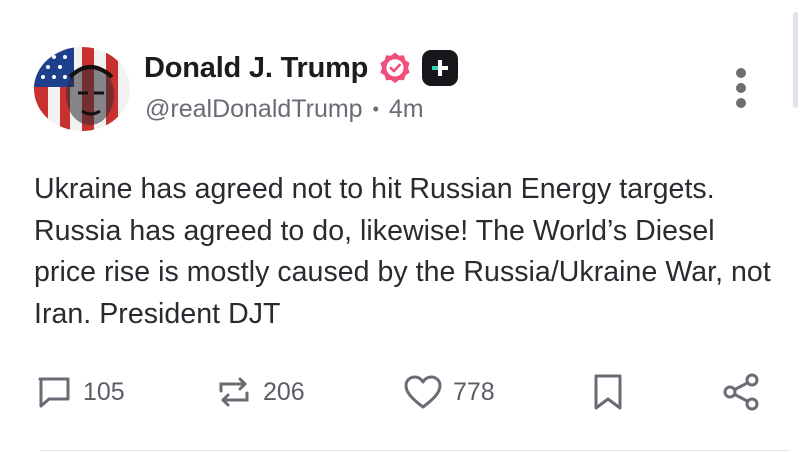 This screenshot has width=800, height=452. I want to click on author-row: Donald J. Trump, so click(301, 68).